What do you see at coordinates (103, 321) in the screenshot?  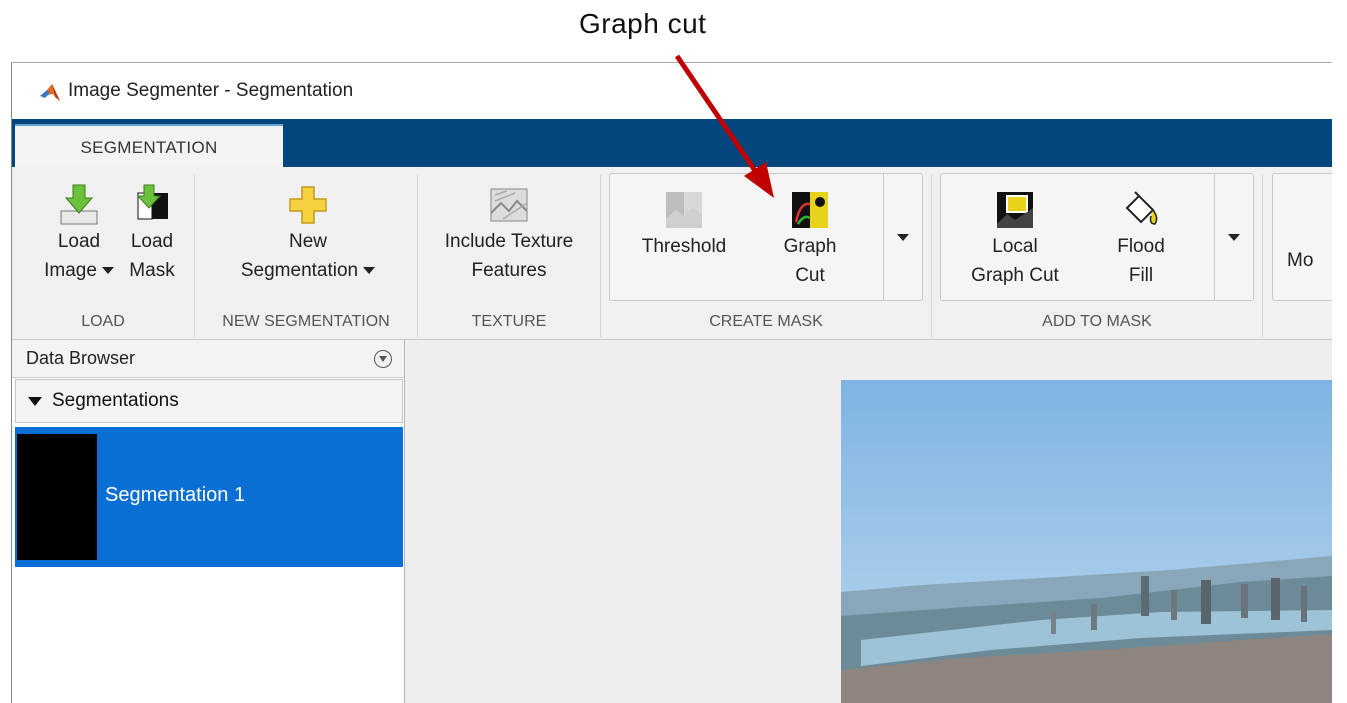 I see `group-label-load: LOAD` at bounding box center [103, 321].